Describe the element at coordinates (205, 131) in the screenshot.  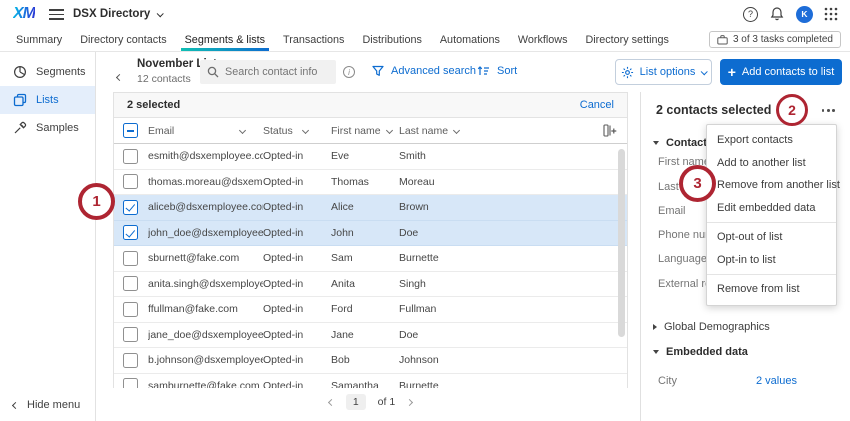
I see `column-header-email: Email` at that location.